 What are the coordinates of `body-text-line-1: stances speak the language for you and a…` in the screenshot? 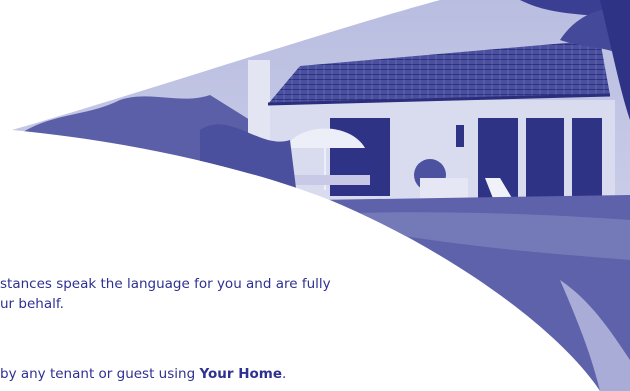 It's located at (165, 284).